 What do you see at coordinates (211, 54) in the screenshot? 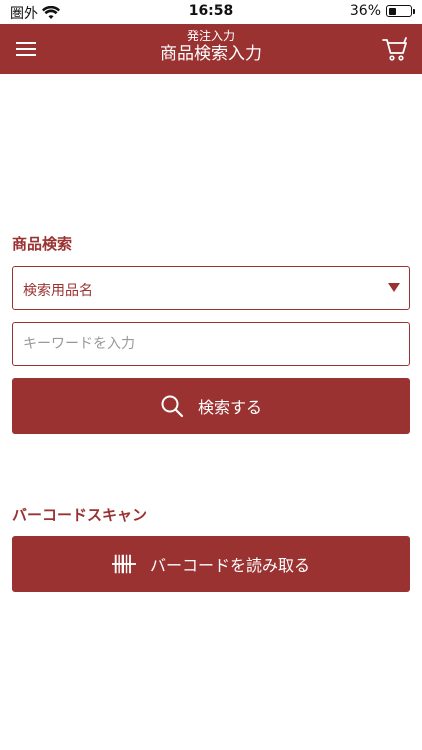
I see `page-title: 商品検索入力` at bounding box center [211, 54].